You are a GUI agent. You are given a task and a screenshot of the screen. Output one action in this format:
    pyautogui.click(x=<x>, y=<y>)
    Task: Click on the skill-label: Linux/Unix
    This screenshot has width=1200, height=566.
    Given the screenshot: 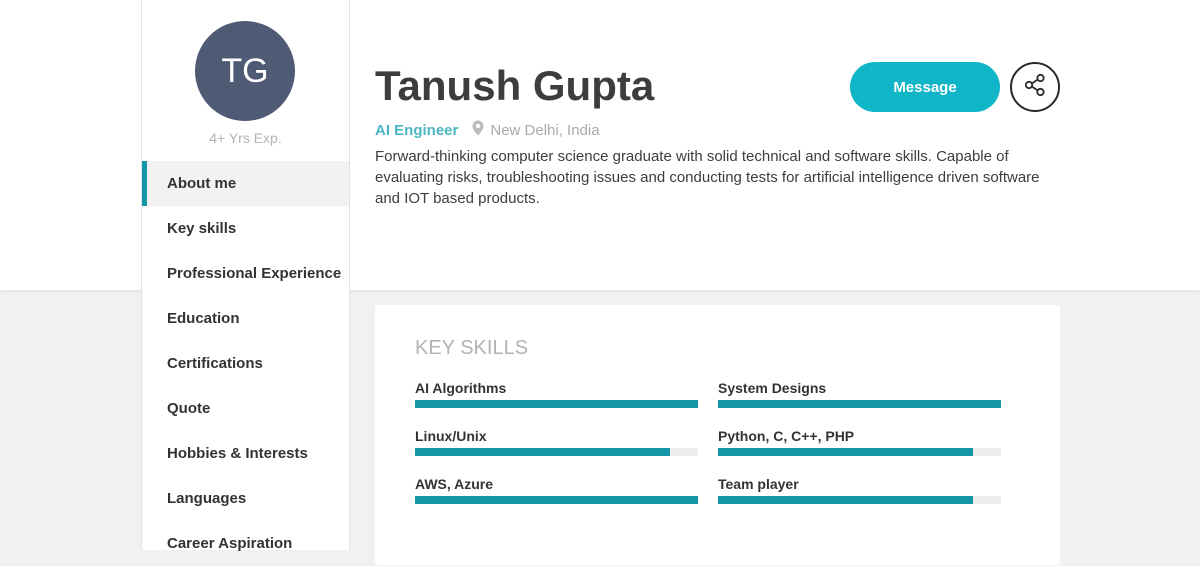 What is the action you would take?
    pyautogui.click(x=451, y=436)
    